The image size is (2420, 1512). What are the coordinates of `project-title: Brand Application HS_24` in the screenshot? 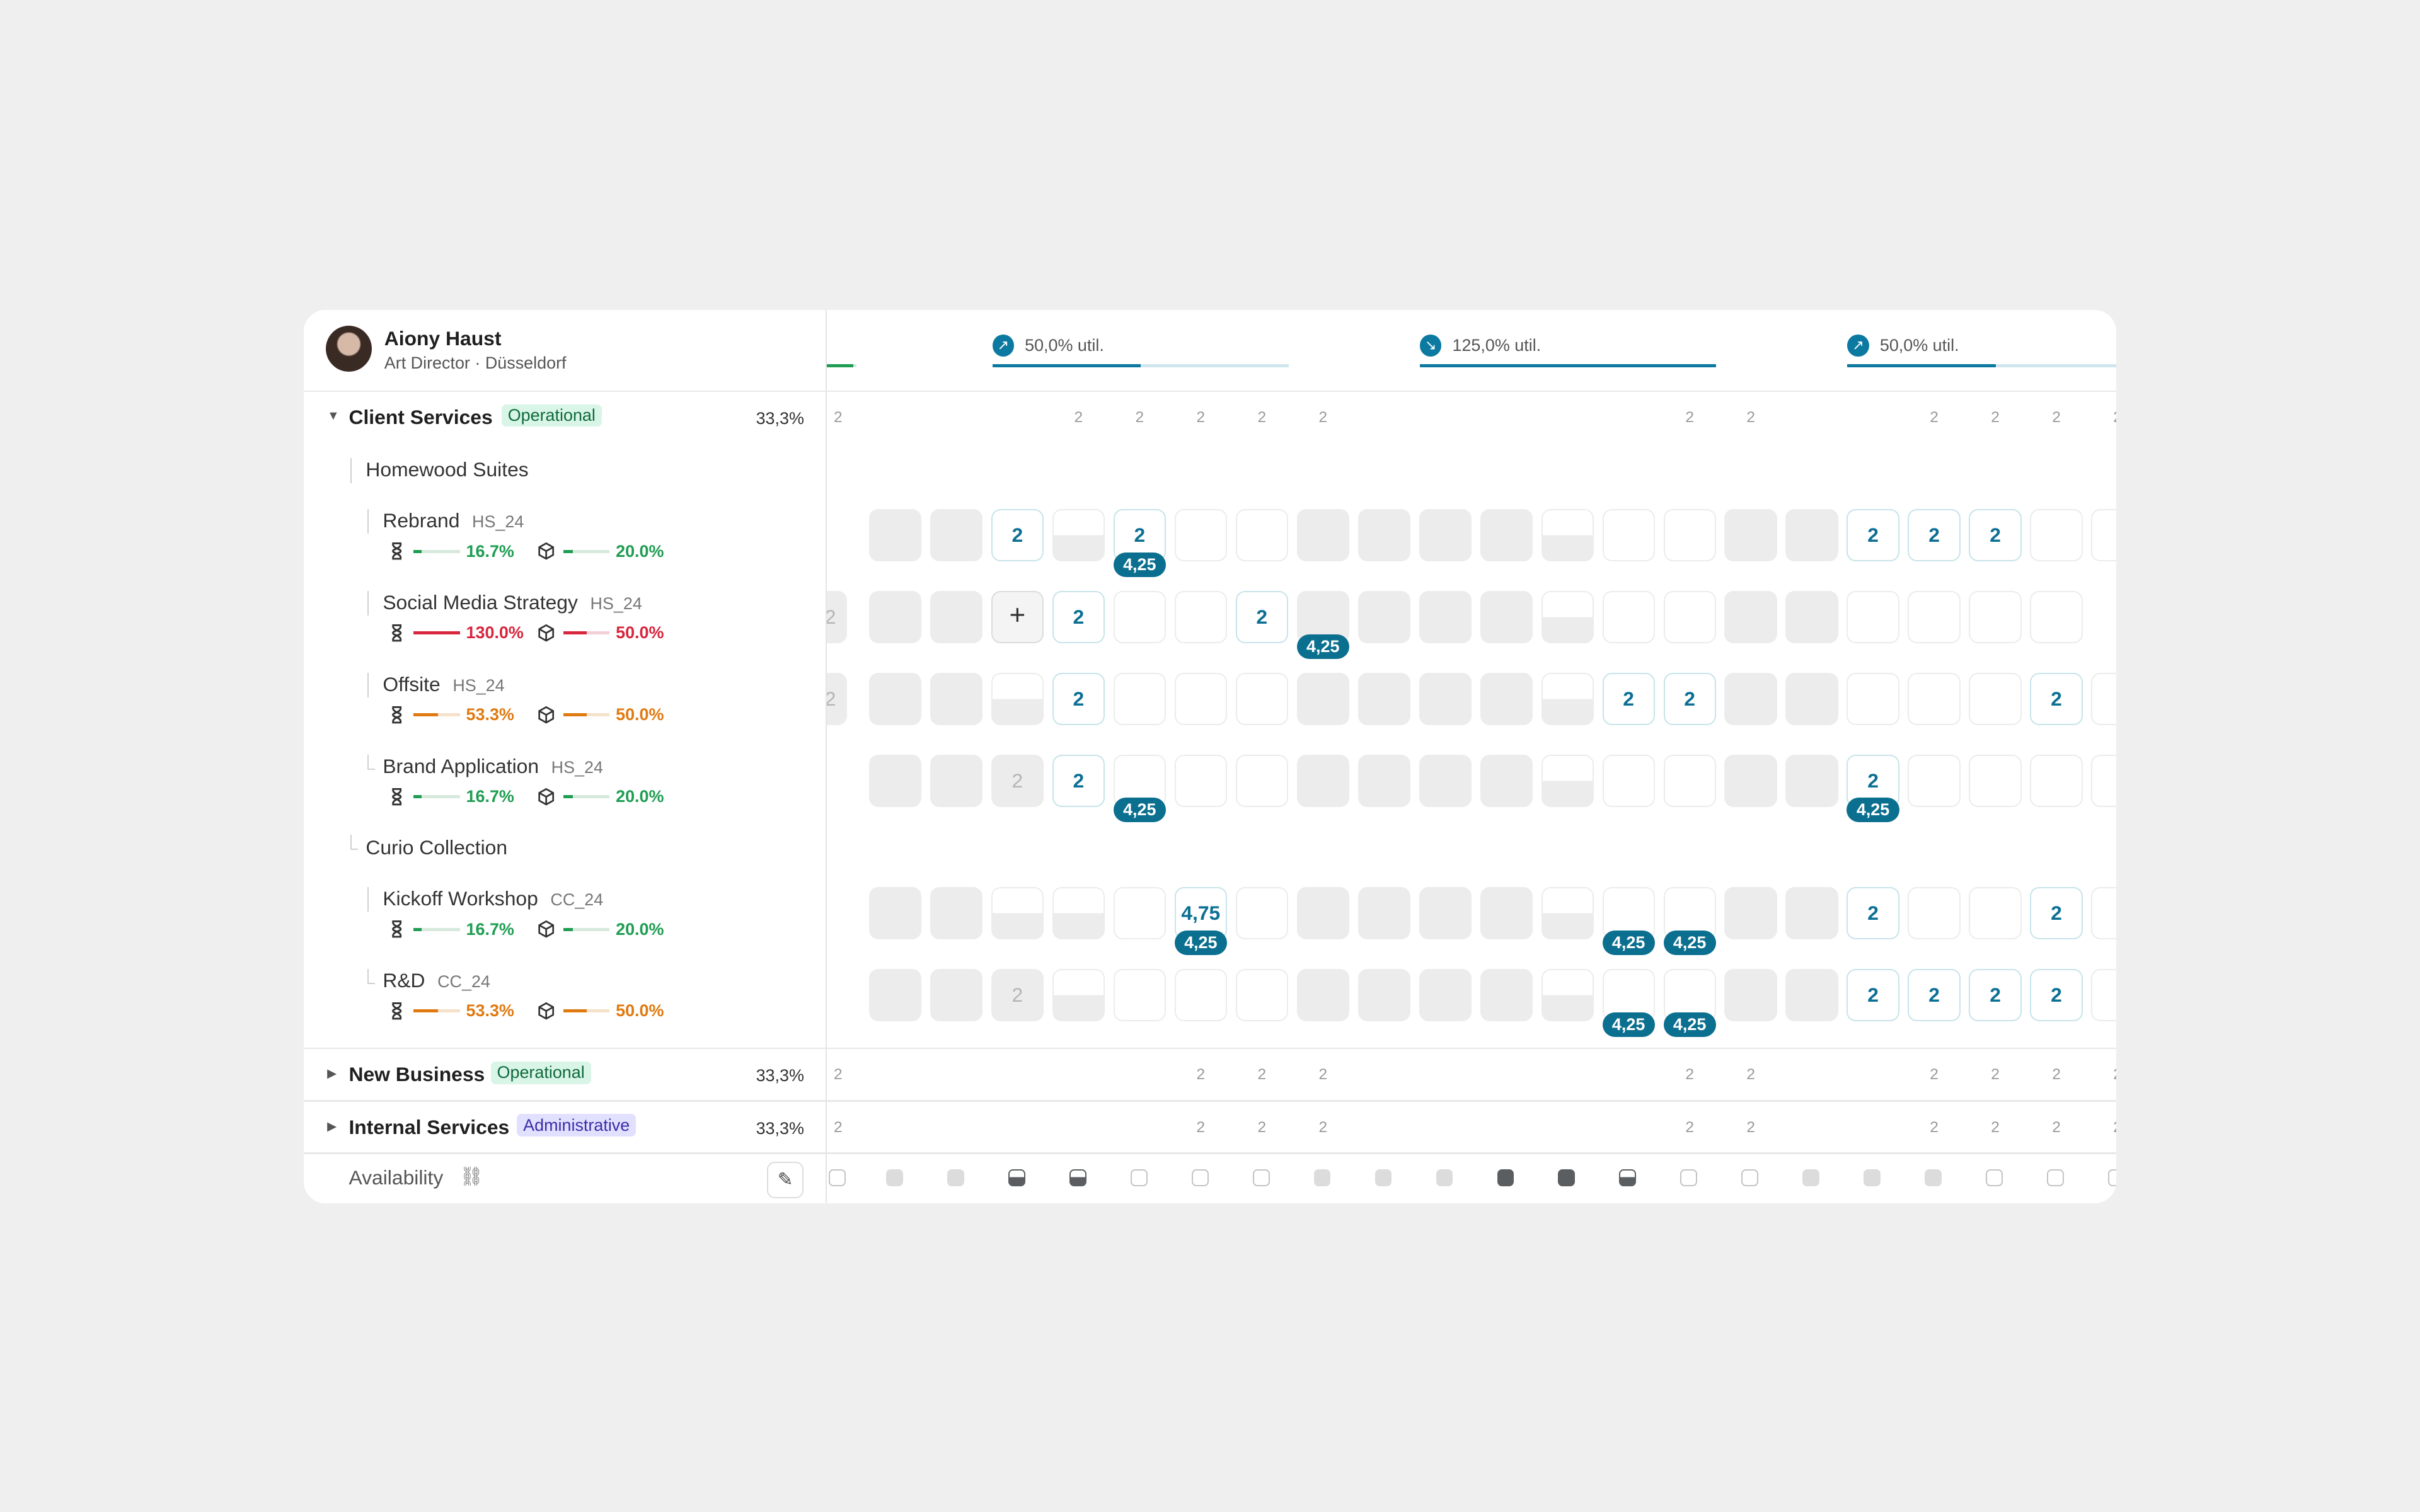 It's located at (493, 766).